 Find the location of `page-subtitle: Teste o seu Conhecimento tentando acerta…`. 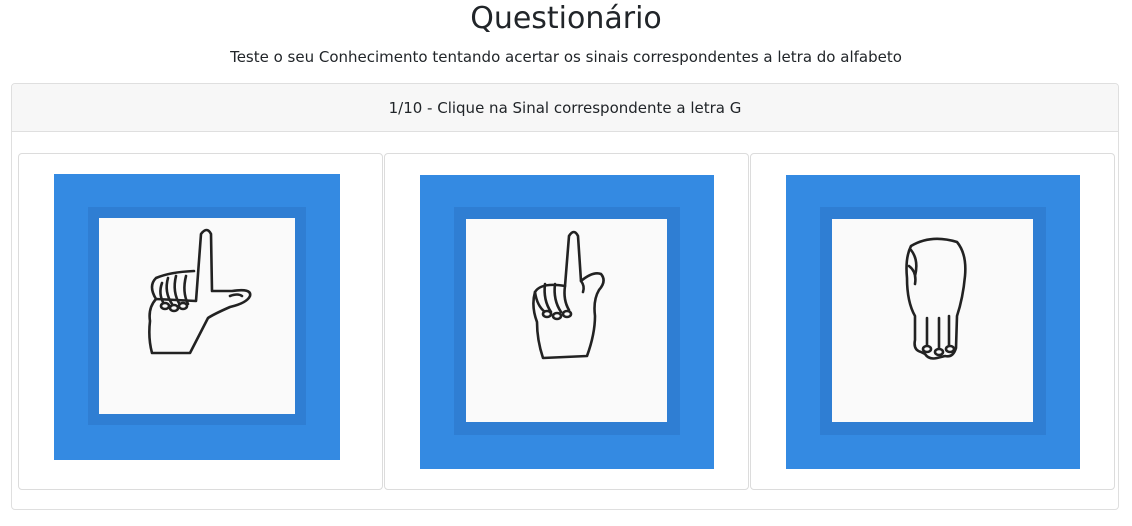

page-subtitle: Teste o seu Conhecimento tentando acerta… is located at coordinates (566, 57).